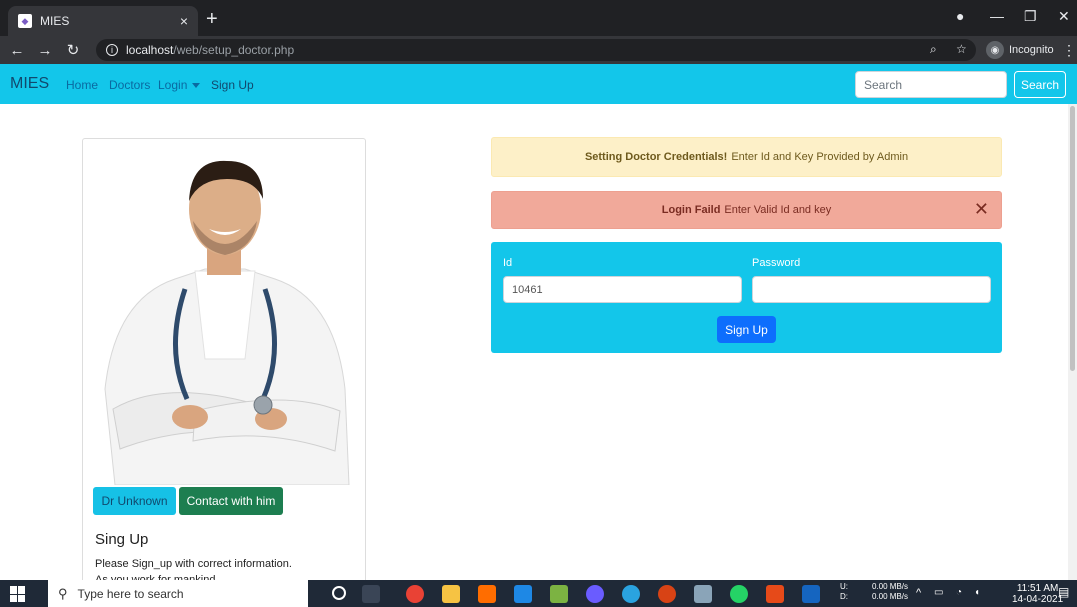 Image resolution: width=1077 pixels, height=607 pixels. I want to click on new-tab-button: +, so click(212, 19).